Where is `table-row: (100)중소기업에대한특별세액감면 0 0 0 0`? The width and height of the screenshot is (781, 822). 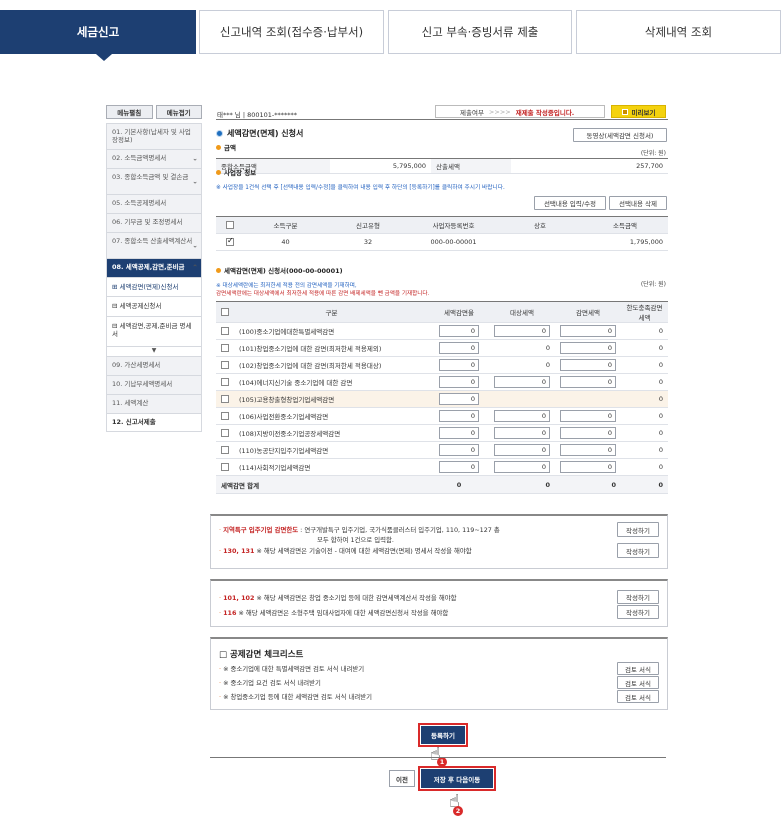 table-row: (100)중소기업에대한특별세액감면 0 0 0 0 is located at coordinates (442, 331).